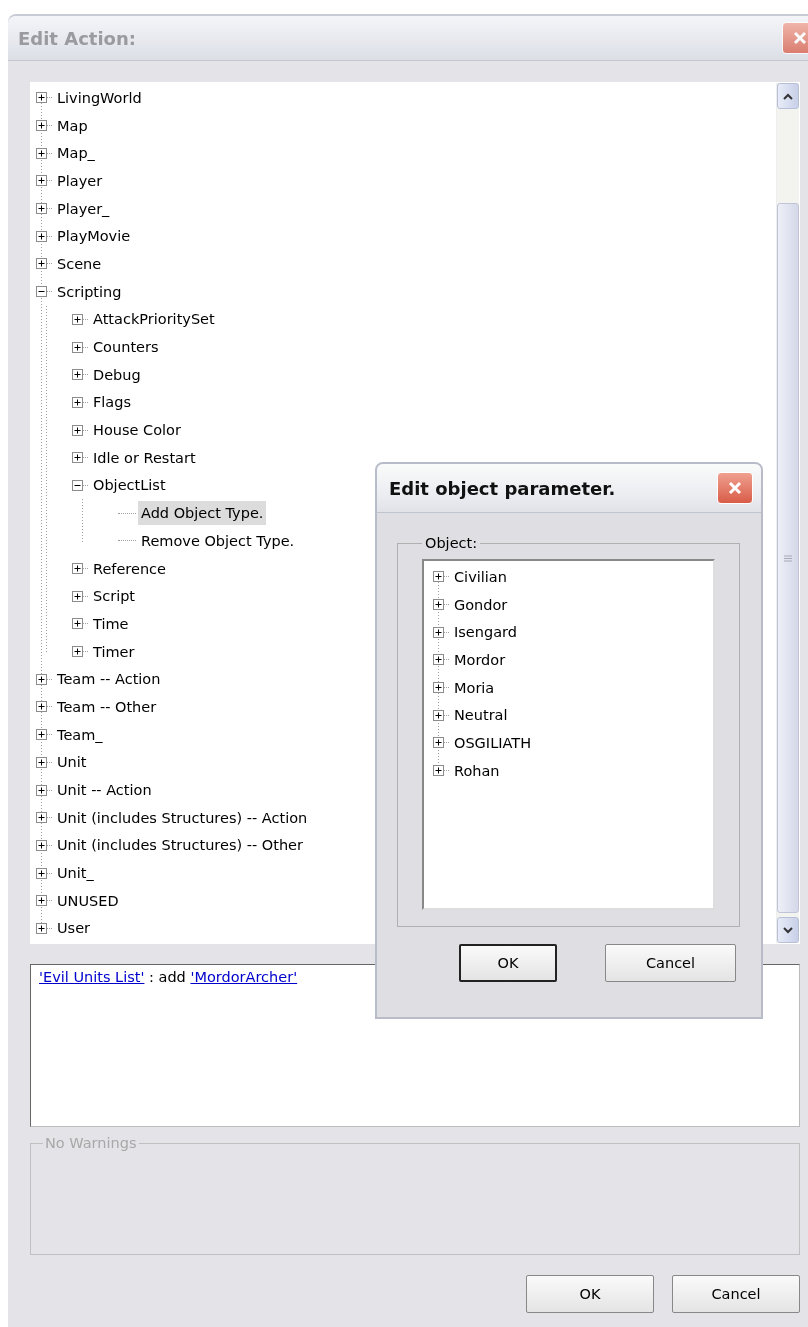 This screenshot has width=808, height=1327. I want to click on tree-item: UNUSED, so click(88, 900).